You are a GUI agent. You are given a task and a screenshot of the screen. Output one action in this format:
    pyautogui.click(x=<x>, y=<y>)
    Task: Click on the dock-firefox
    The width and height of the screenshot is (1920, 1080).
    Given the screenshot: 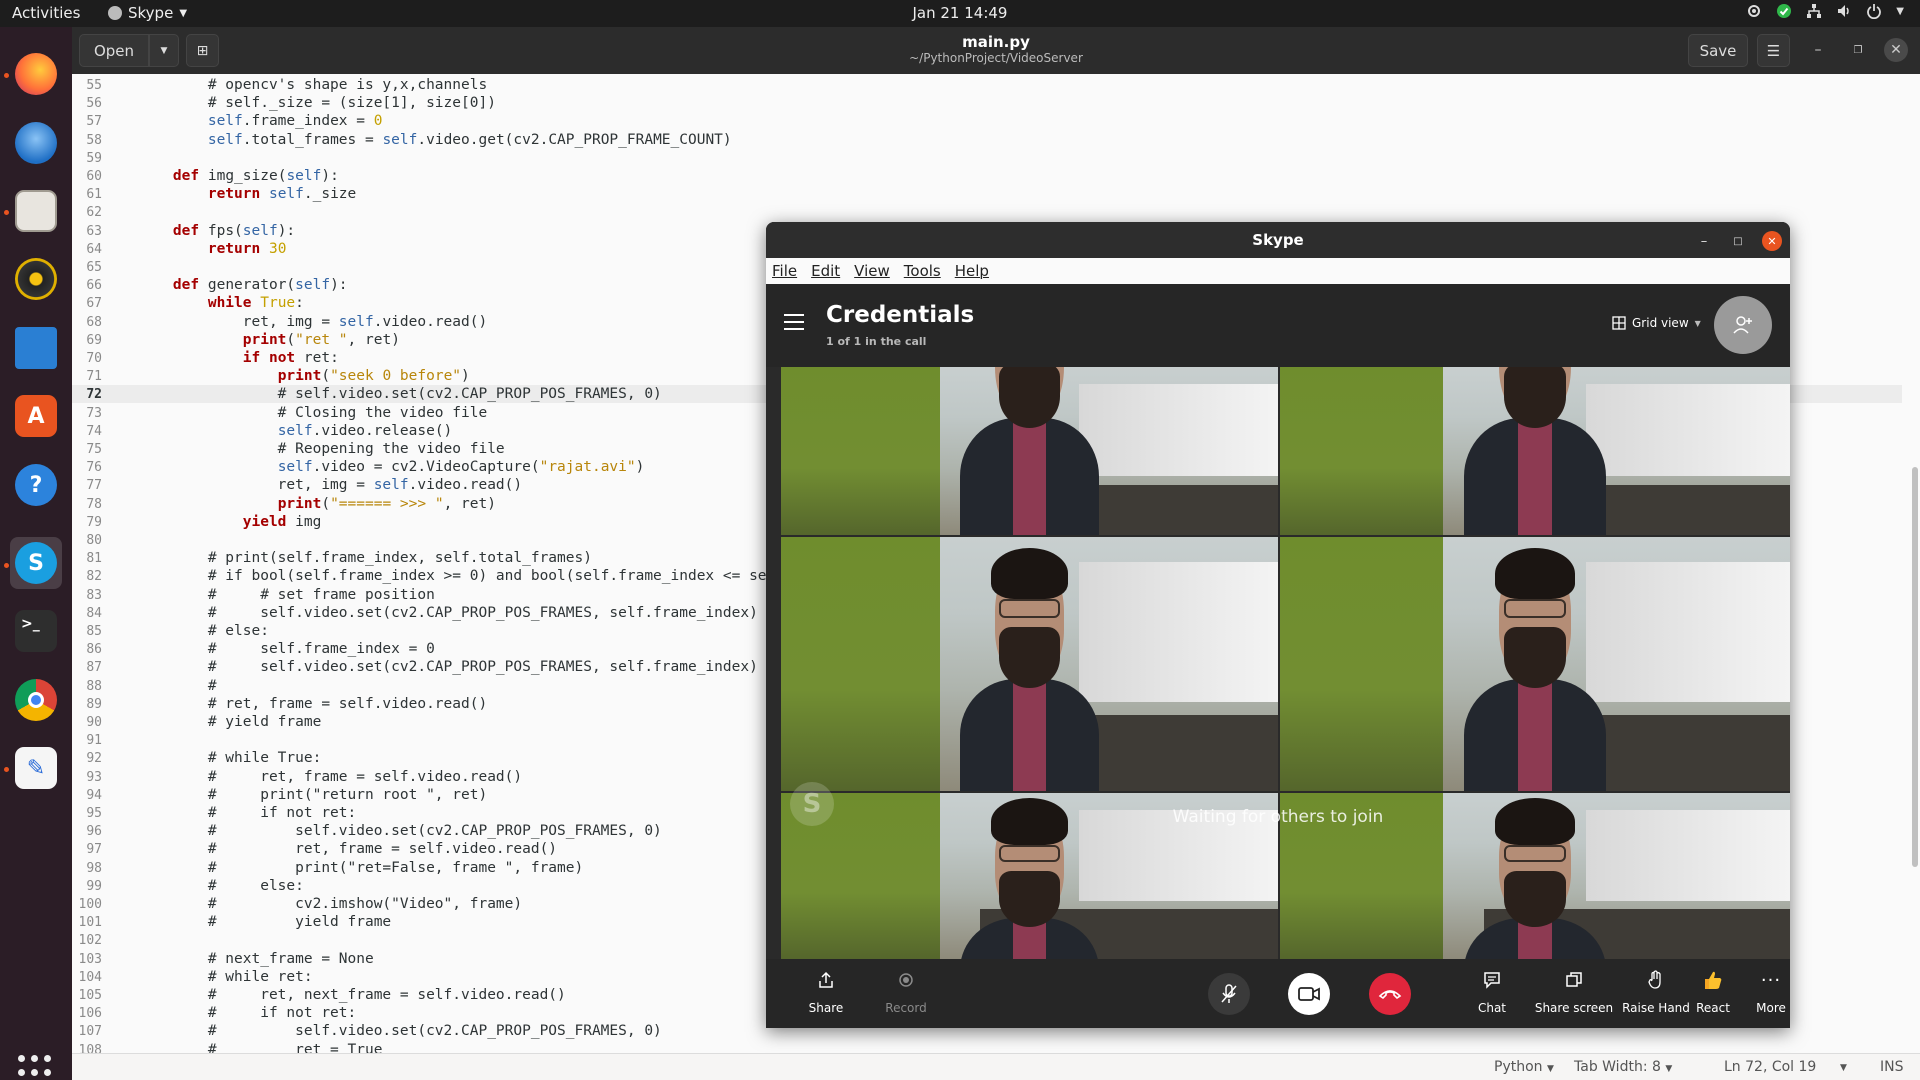 What is the action you would take?
    pyautogui.click(x=36, y=74)
    